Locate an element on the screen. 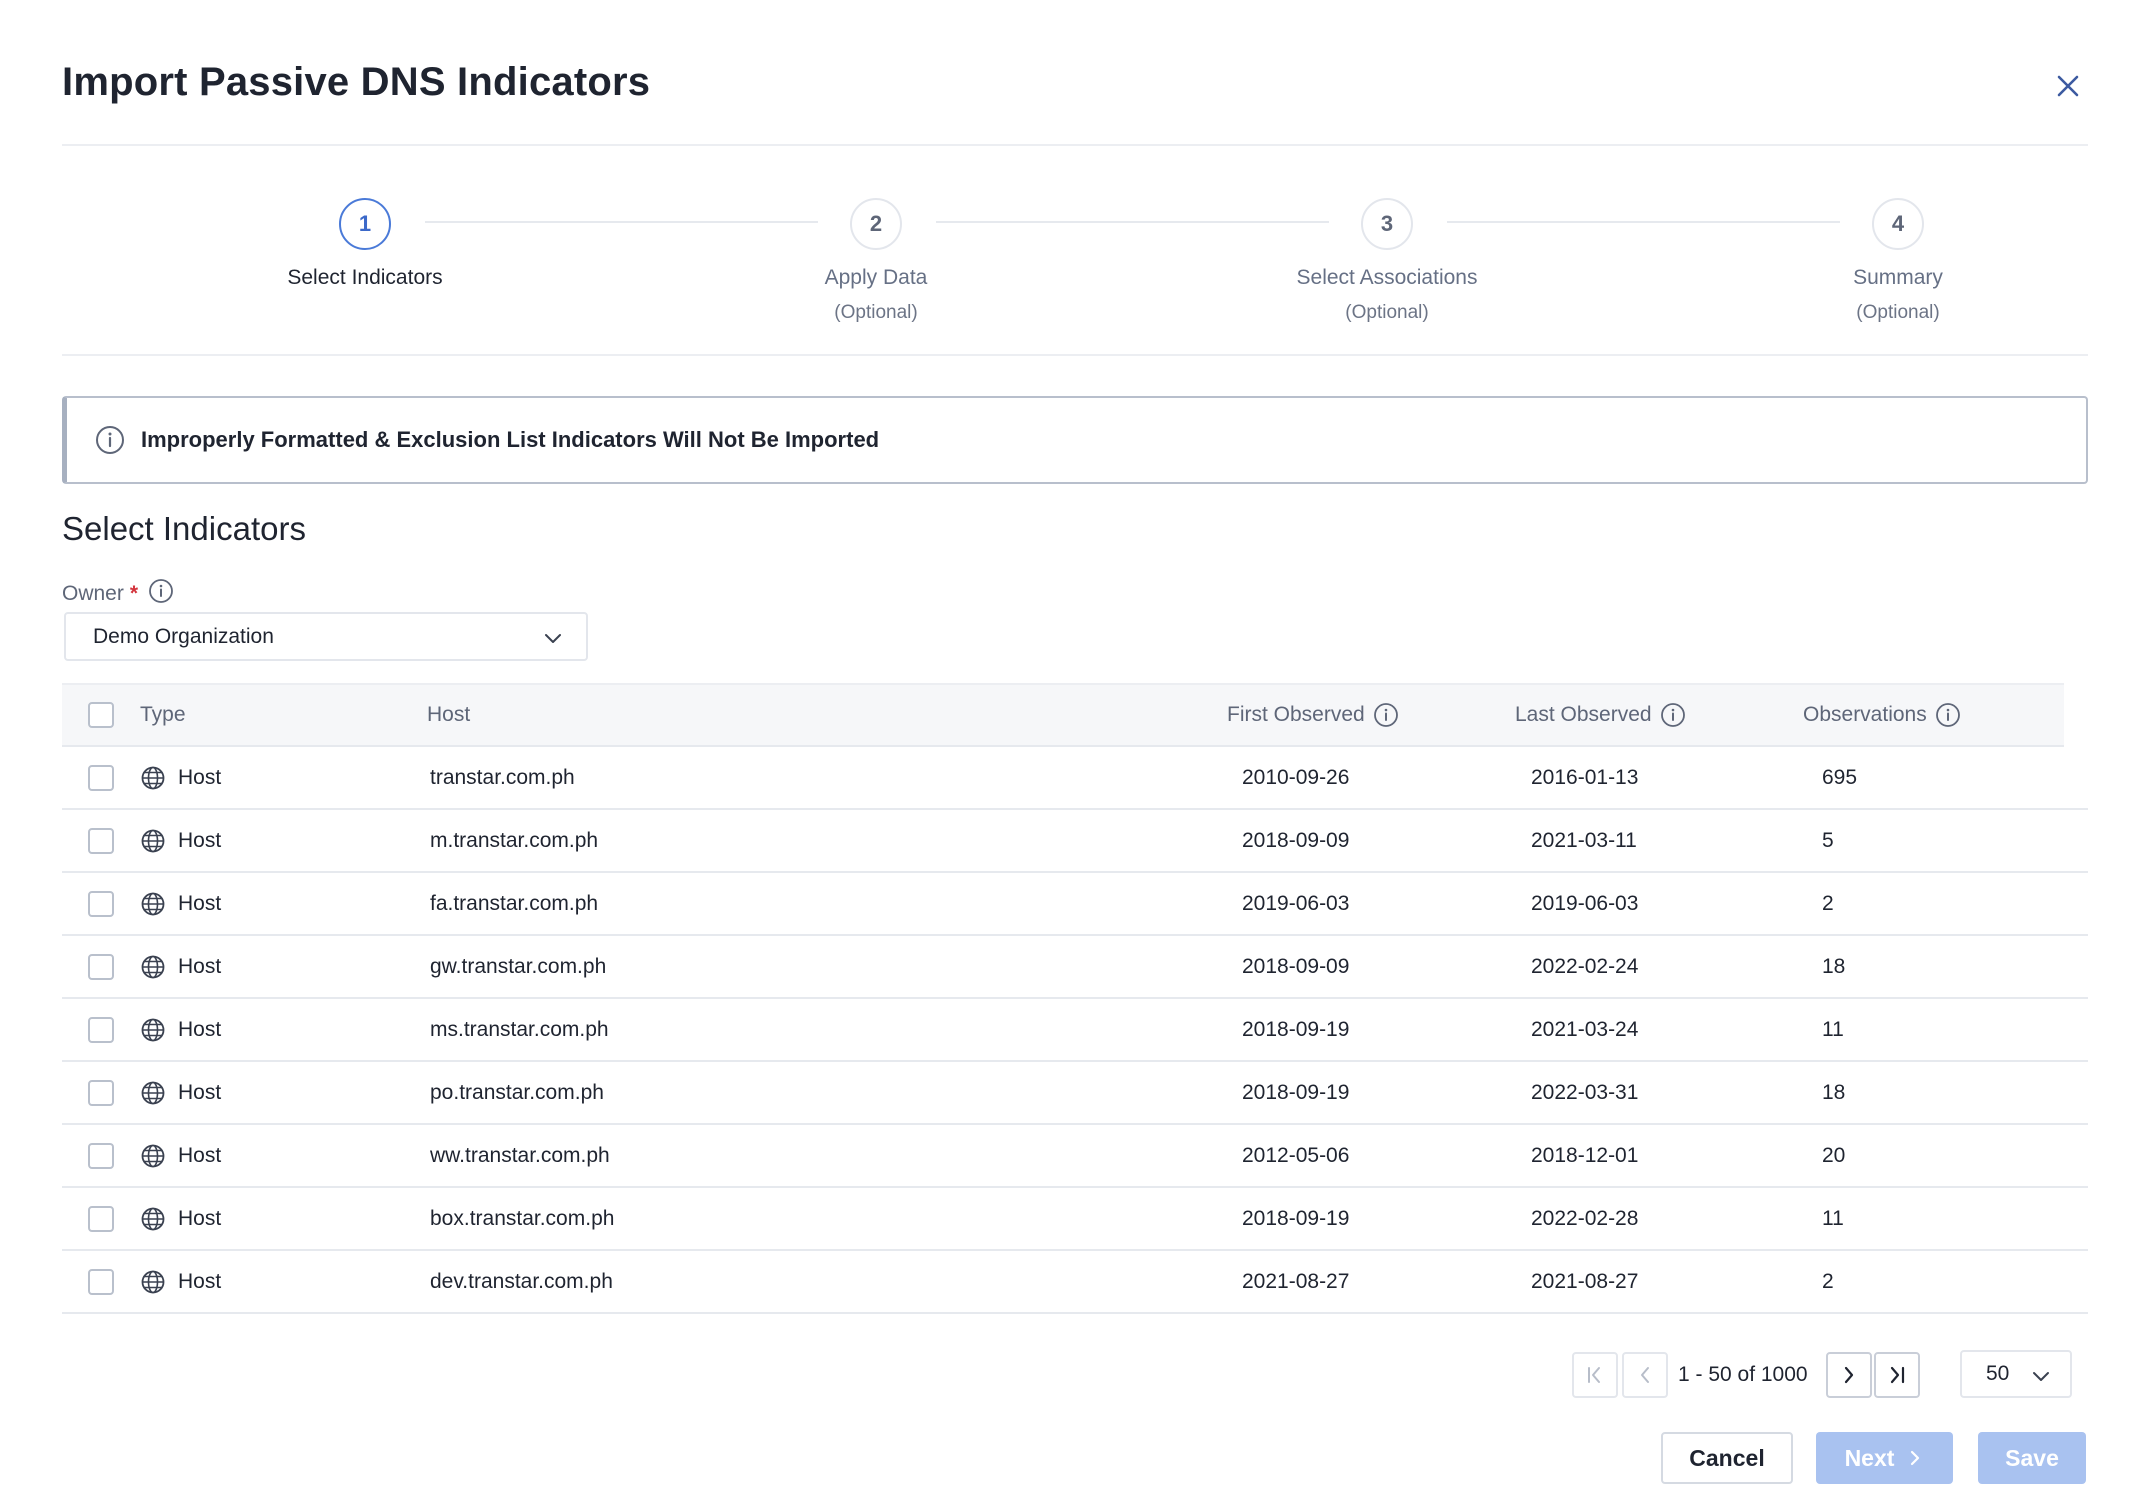 This screenshot has width=2140, height=1508. select-all-cell is located at coordinates (101, 715).